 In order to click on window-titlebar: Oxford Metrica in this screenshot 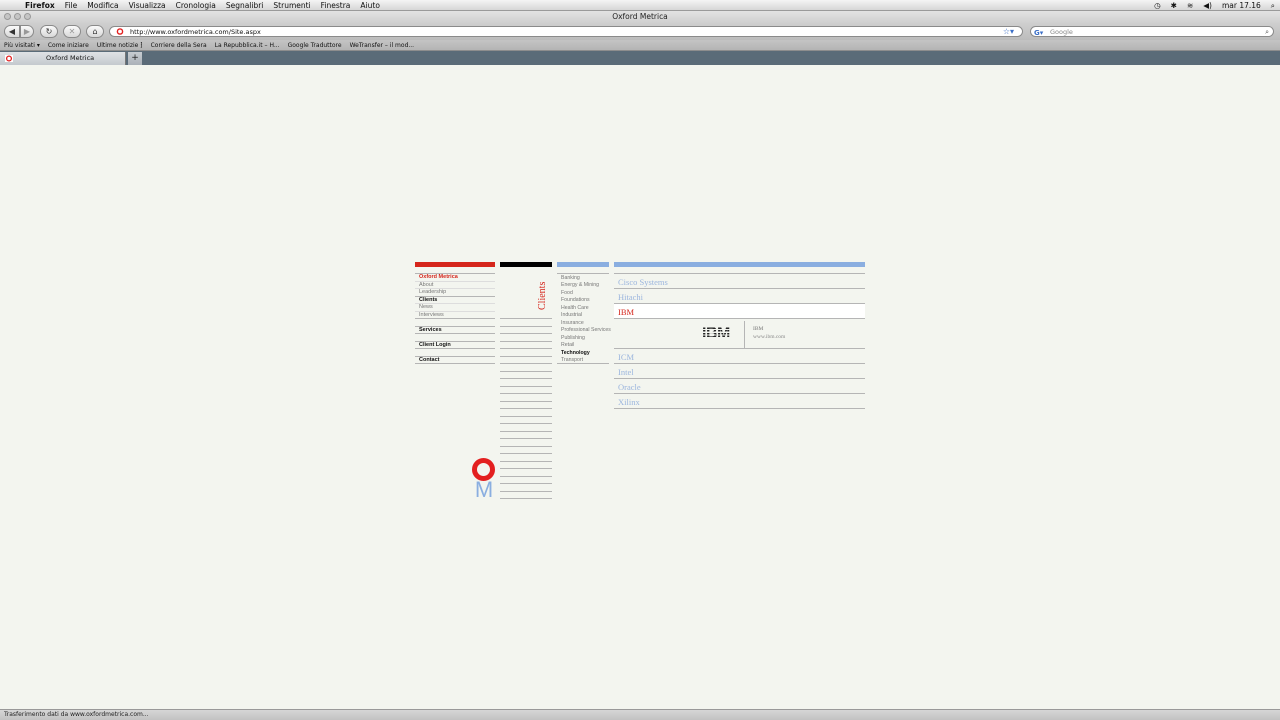, I will do `click(640, 17)`.